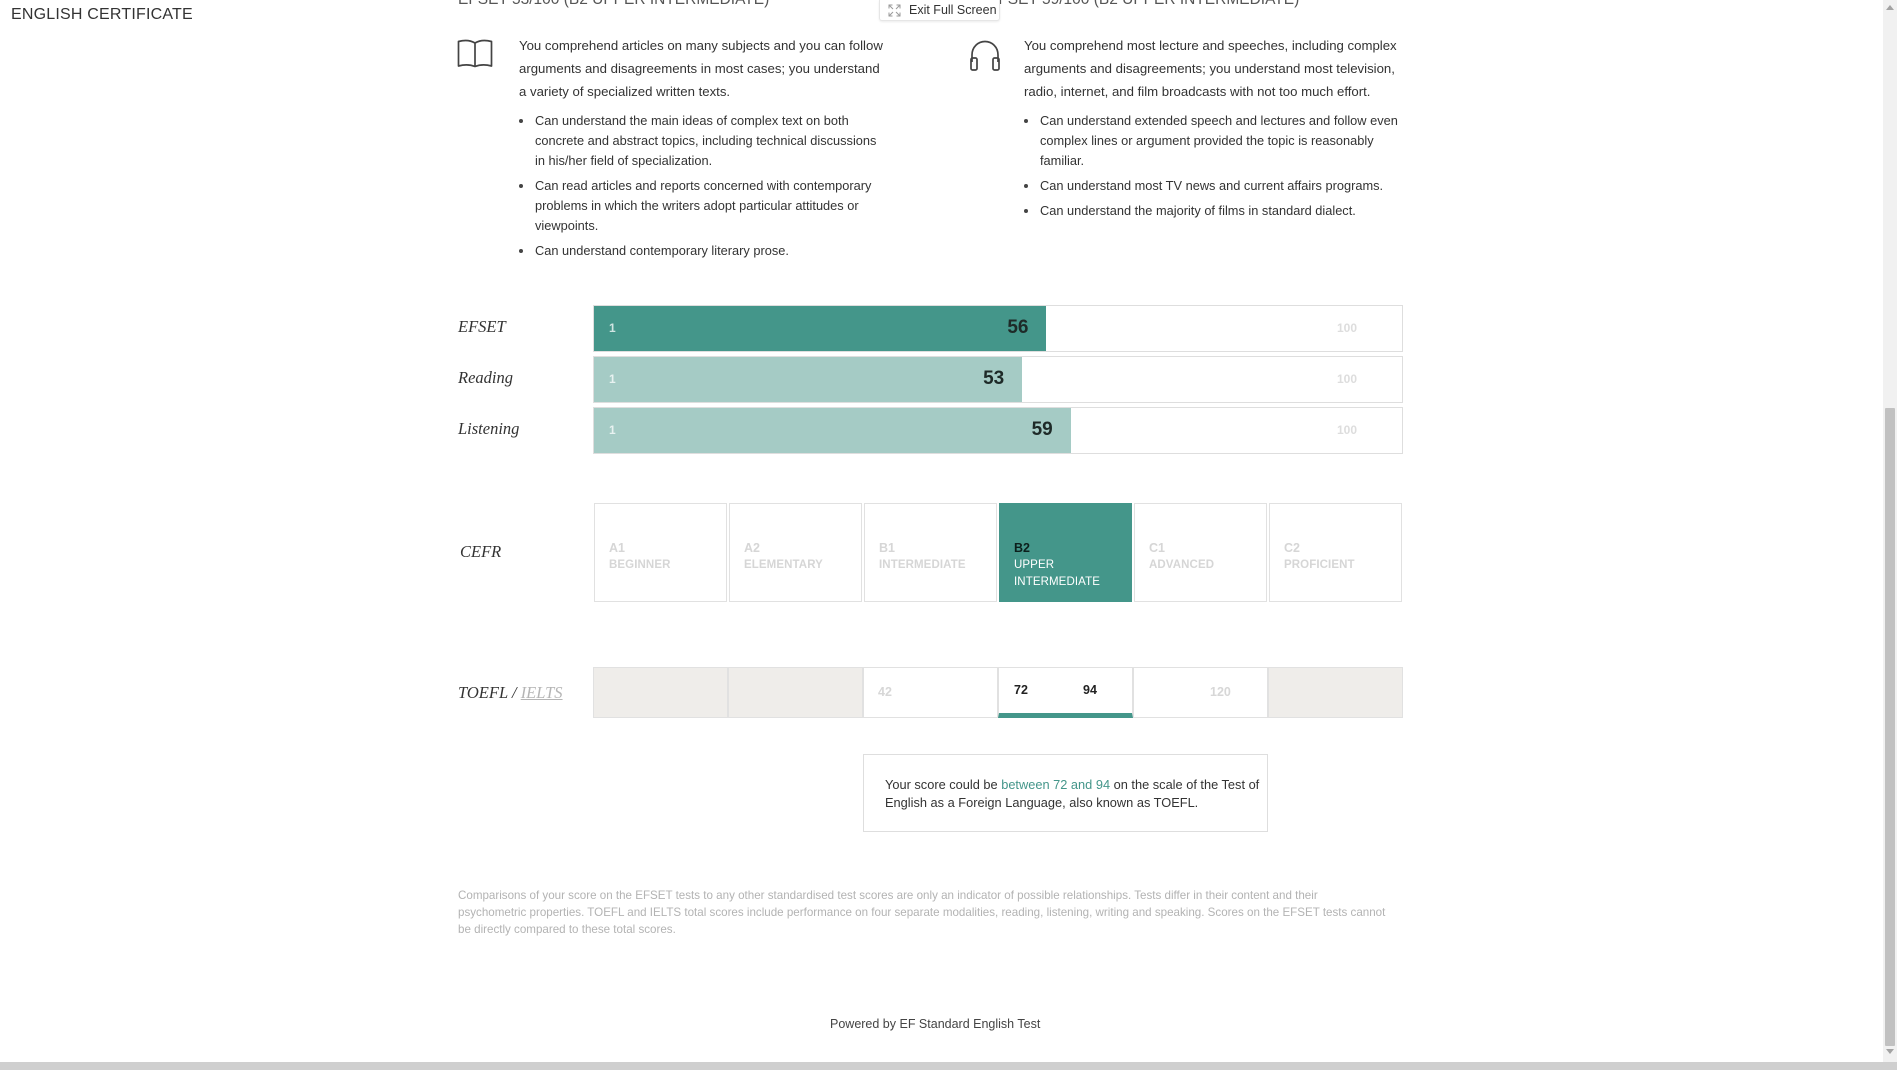 The height and width of the screenshot is (1070, 1897). I want to click on efset-score-value: 56, so click(1018, 327).